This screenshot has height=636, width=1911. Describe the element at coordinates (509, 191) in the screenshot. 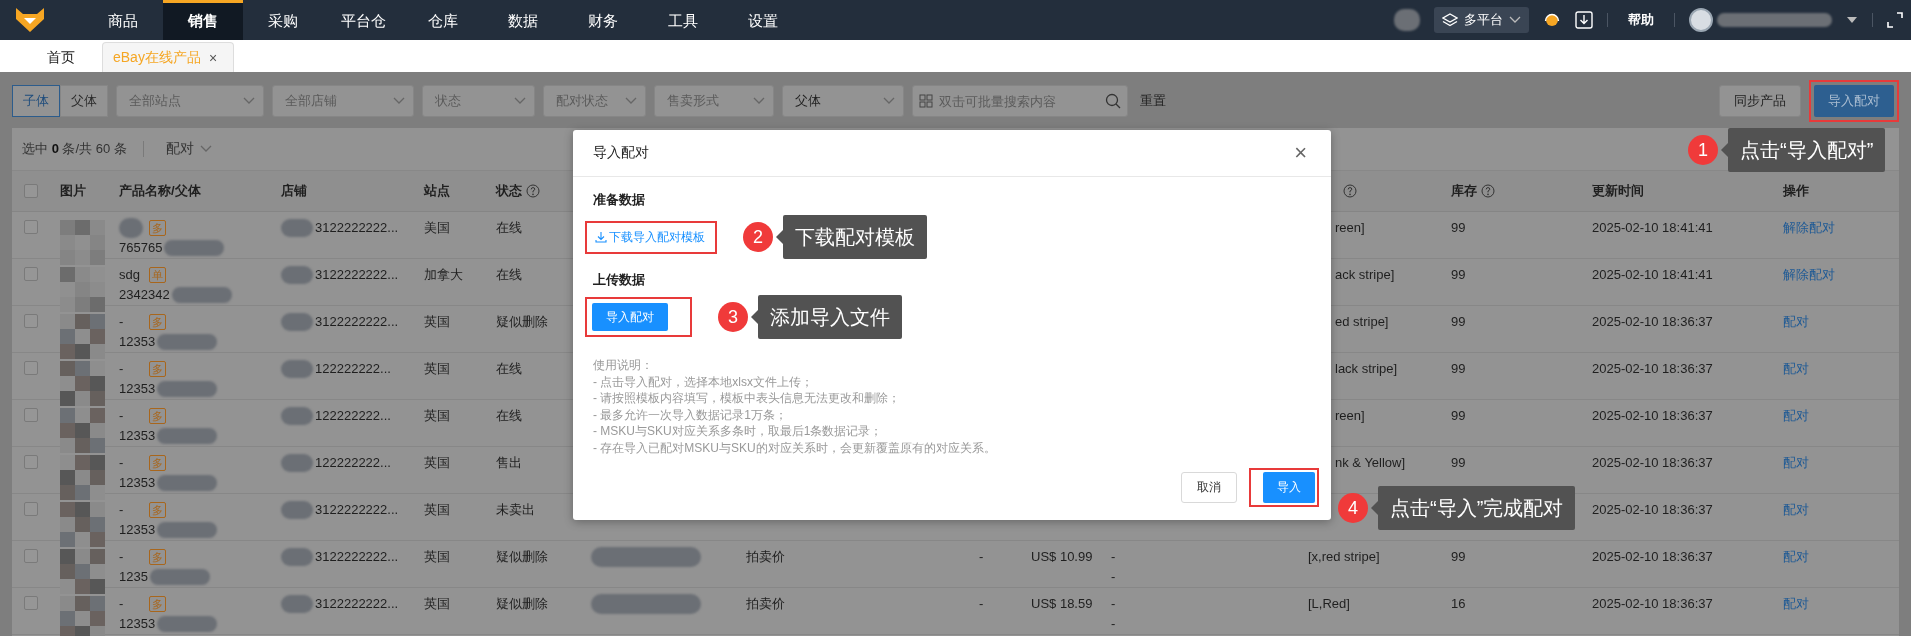

I see `column-header: 状态` at that location.